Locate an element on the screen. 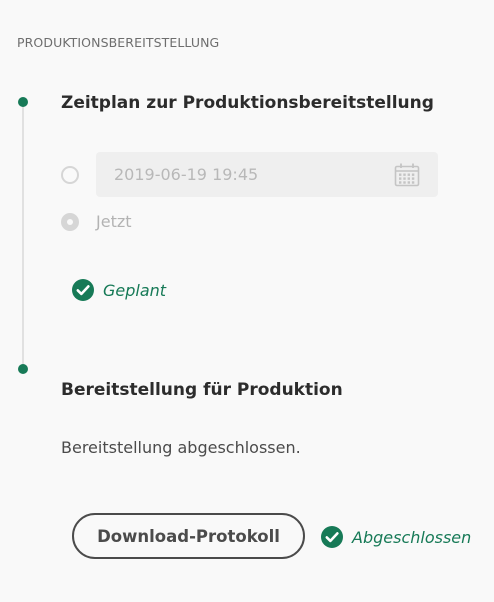  completed-status: Abgeschlossen is located at coordinates (396, 537).